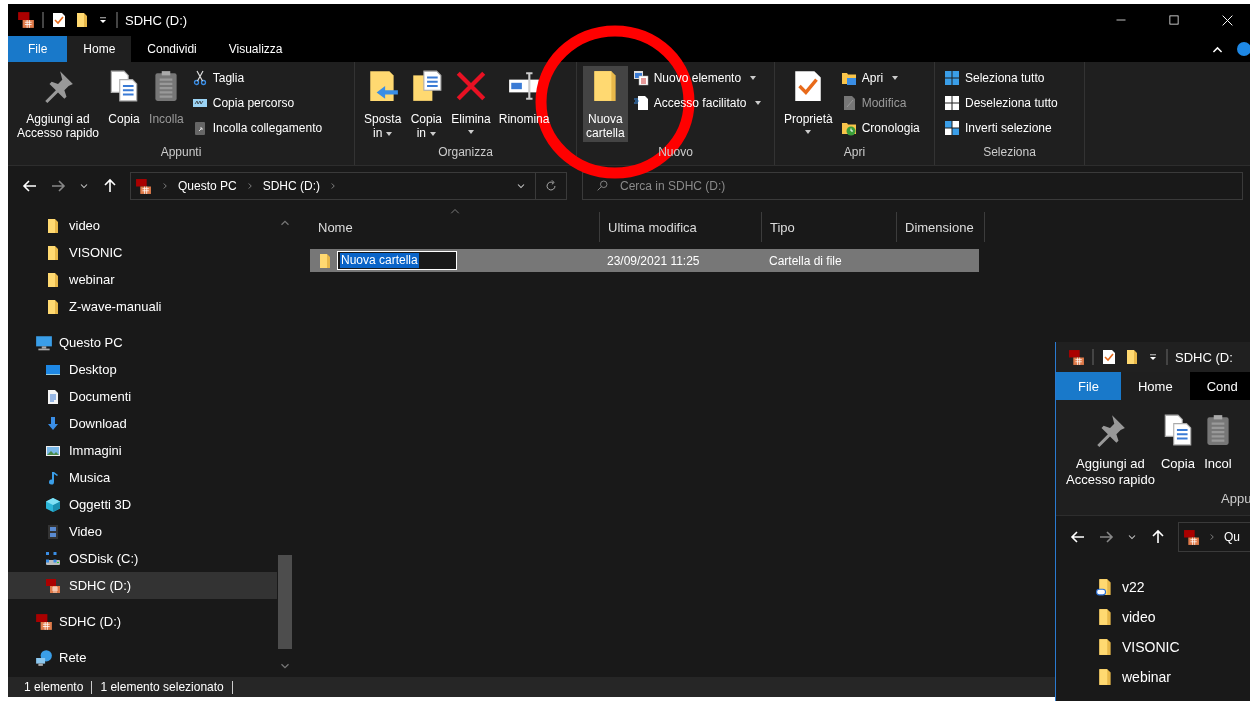  I want to click on column-header: Tipo, so click(829, 227).